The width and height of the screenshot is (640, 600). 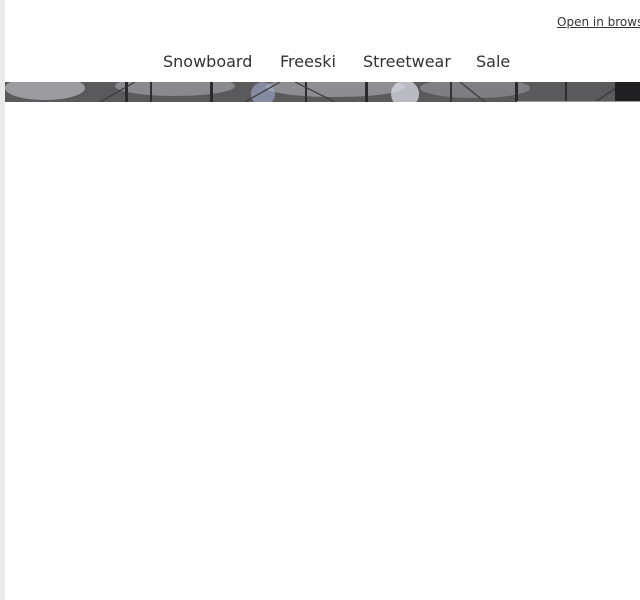 I want to click on nav-item-snowboard: Snowboard, so click(x=207, y=61).